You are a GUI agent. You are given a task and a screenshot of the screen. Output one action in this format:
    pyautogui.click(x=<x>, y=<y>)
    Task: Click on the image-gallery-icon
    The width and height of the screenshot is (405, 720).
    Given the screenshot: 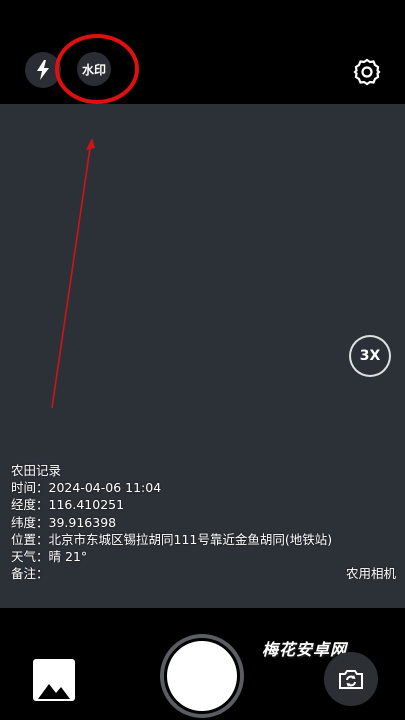 What is the action you would take?
    pyautogui.click(x=54, y=691)
    